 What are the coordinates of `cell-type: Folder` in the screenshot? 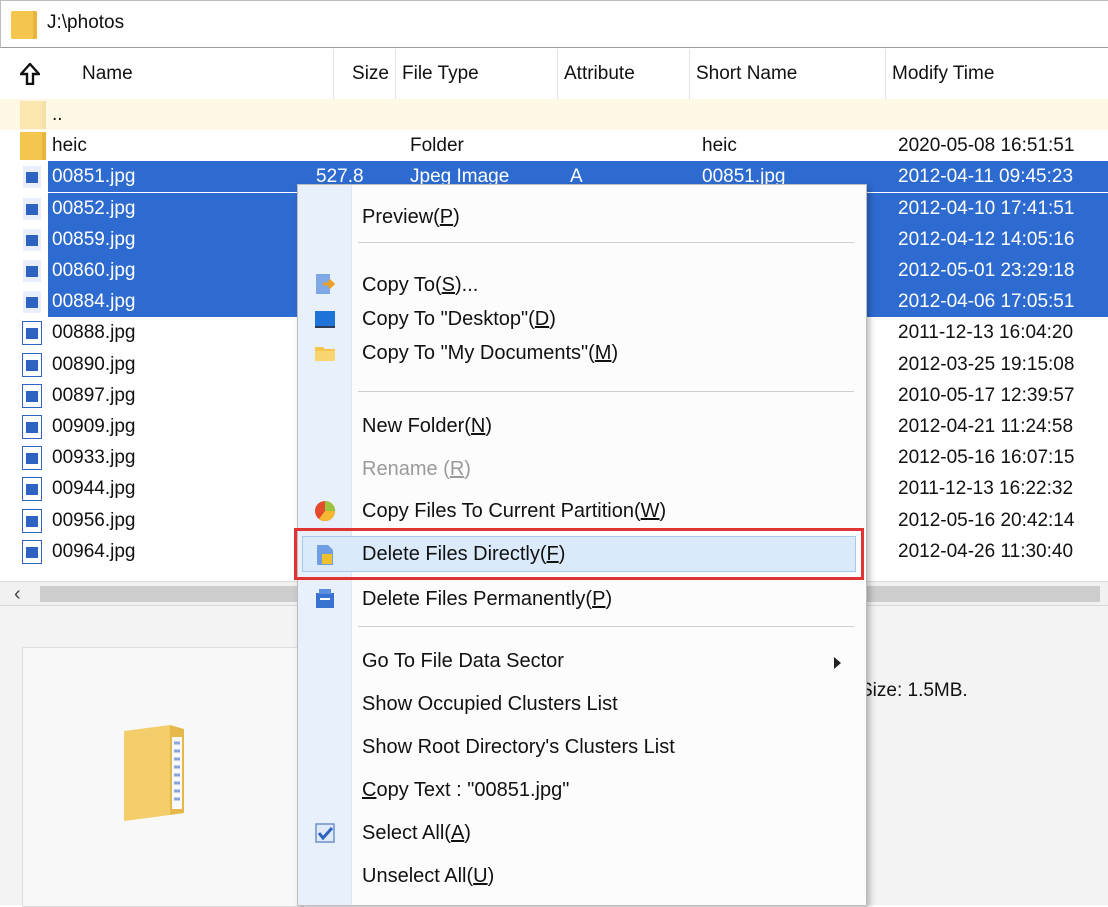 It's located at (437, 146).